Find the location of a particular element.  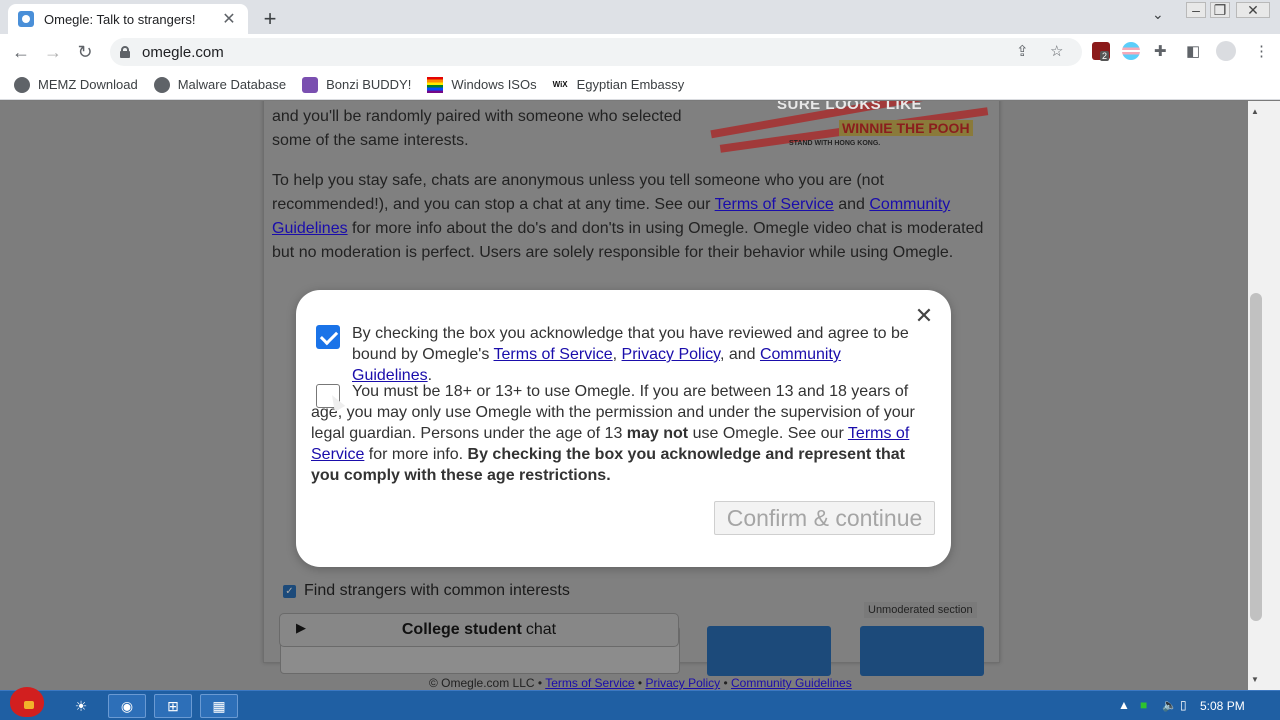

browser-tab: Omegle: Talk to strangers! ✕ is located at coordinates (128, 19).